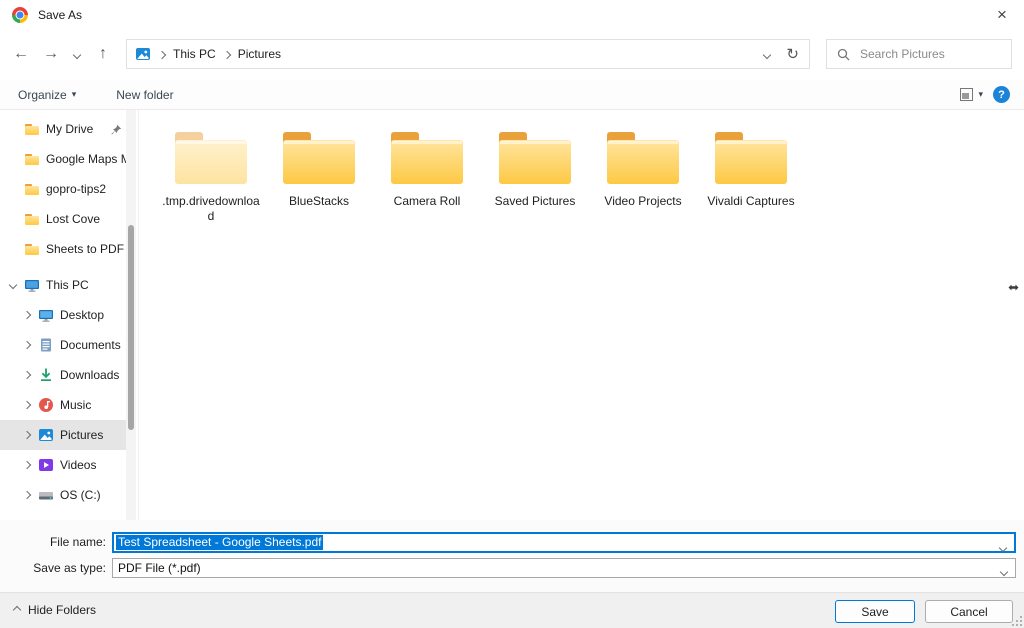  I want to click on folder-name: Camera Roll, so click(427, 201).